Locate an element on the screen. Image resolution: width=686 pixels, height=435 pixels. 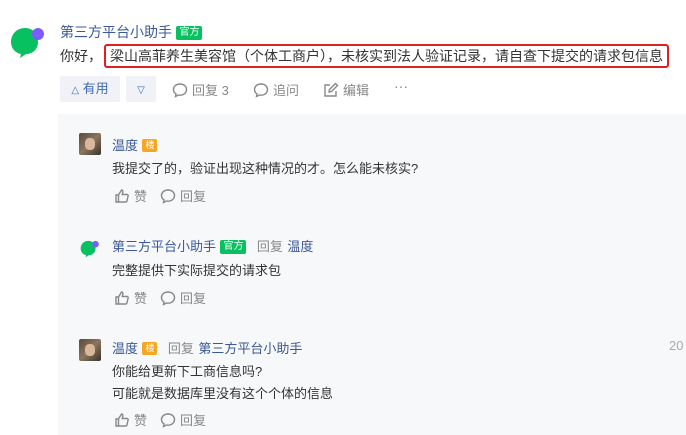
post-prefix: 你好， is located at coordinates (81, 56).